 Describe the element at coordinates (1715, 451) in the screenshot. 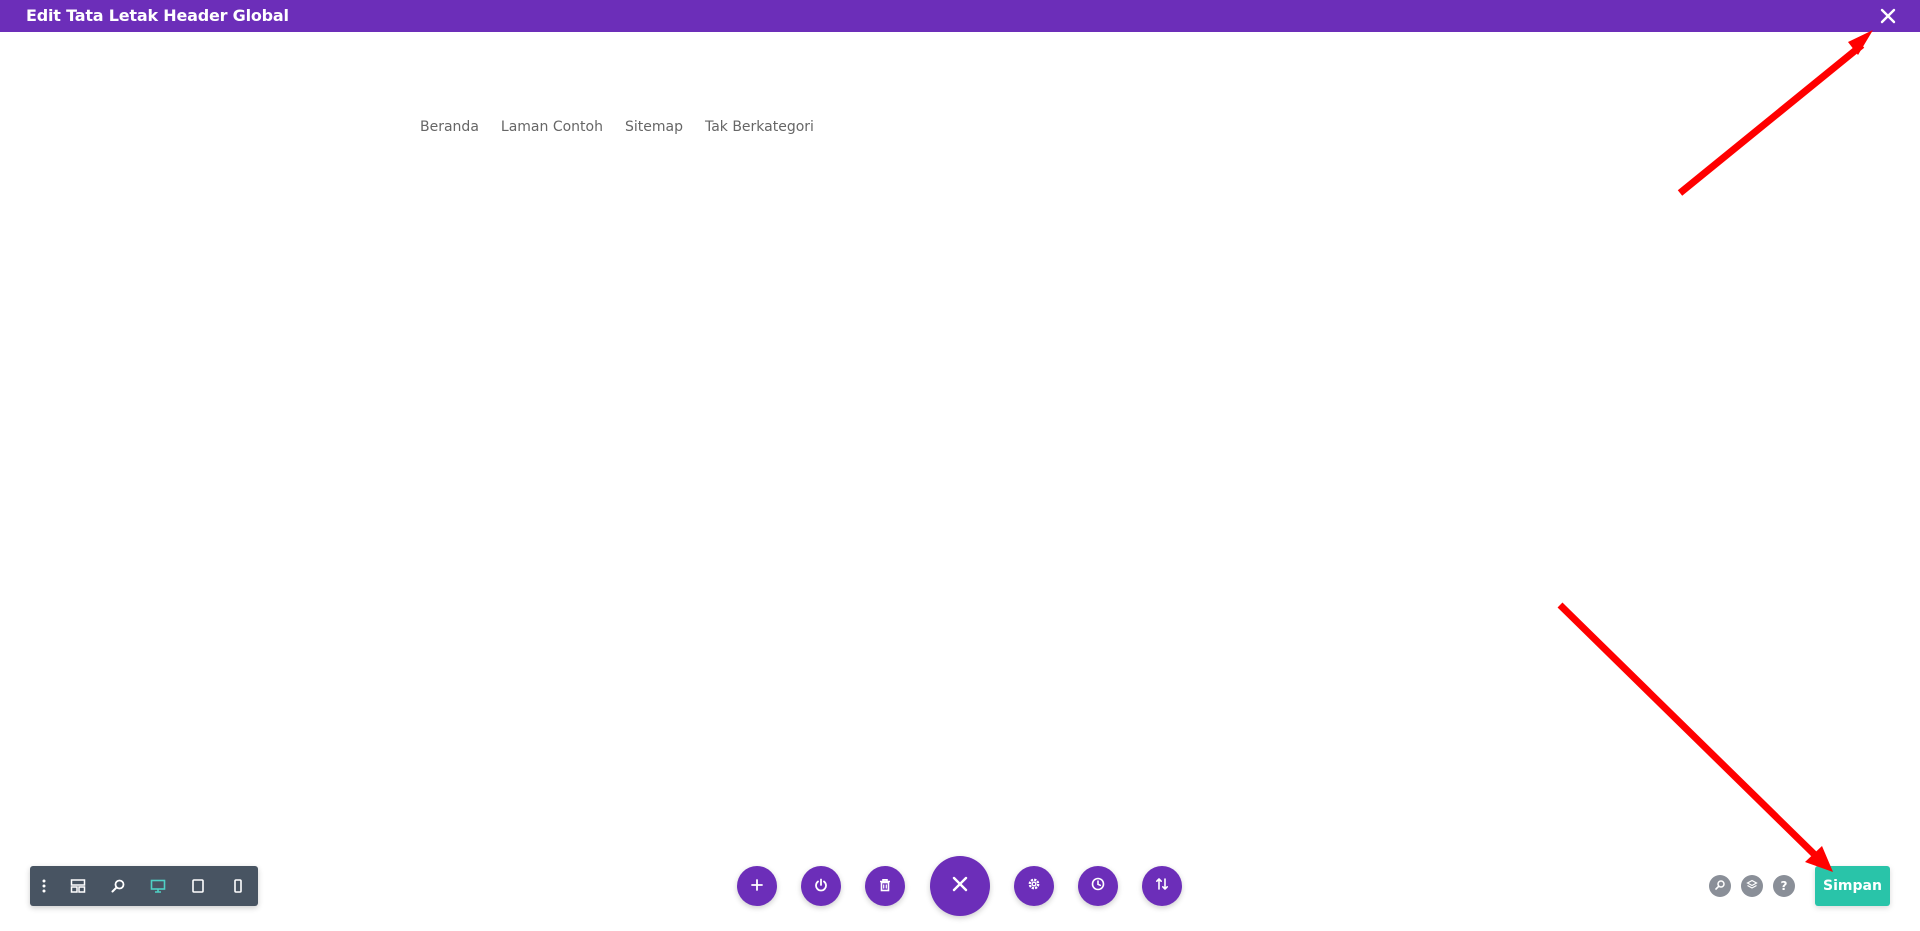

I see `annotation-arrows` at that location.